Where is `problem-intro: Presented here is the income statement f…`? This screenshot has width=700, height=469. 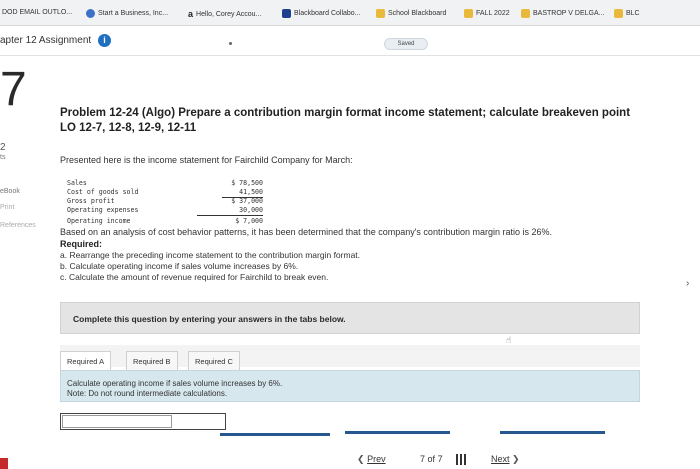 problem-intro: Presented here is the income statement f… is located at coordinates (206, 160).